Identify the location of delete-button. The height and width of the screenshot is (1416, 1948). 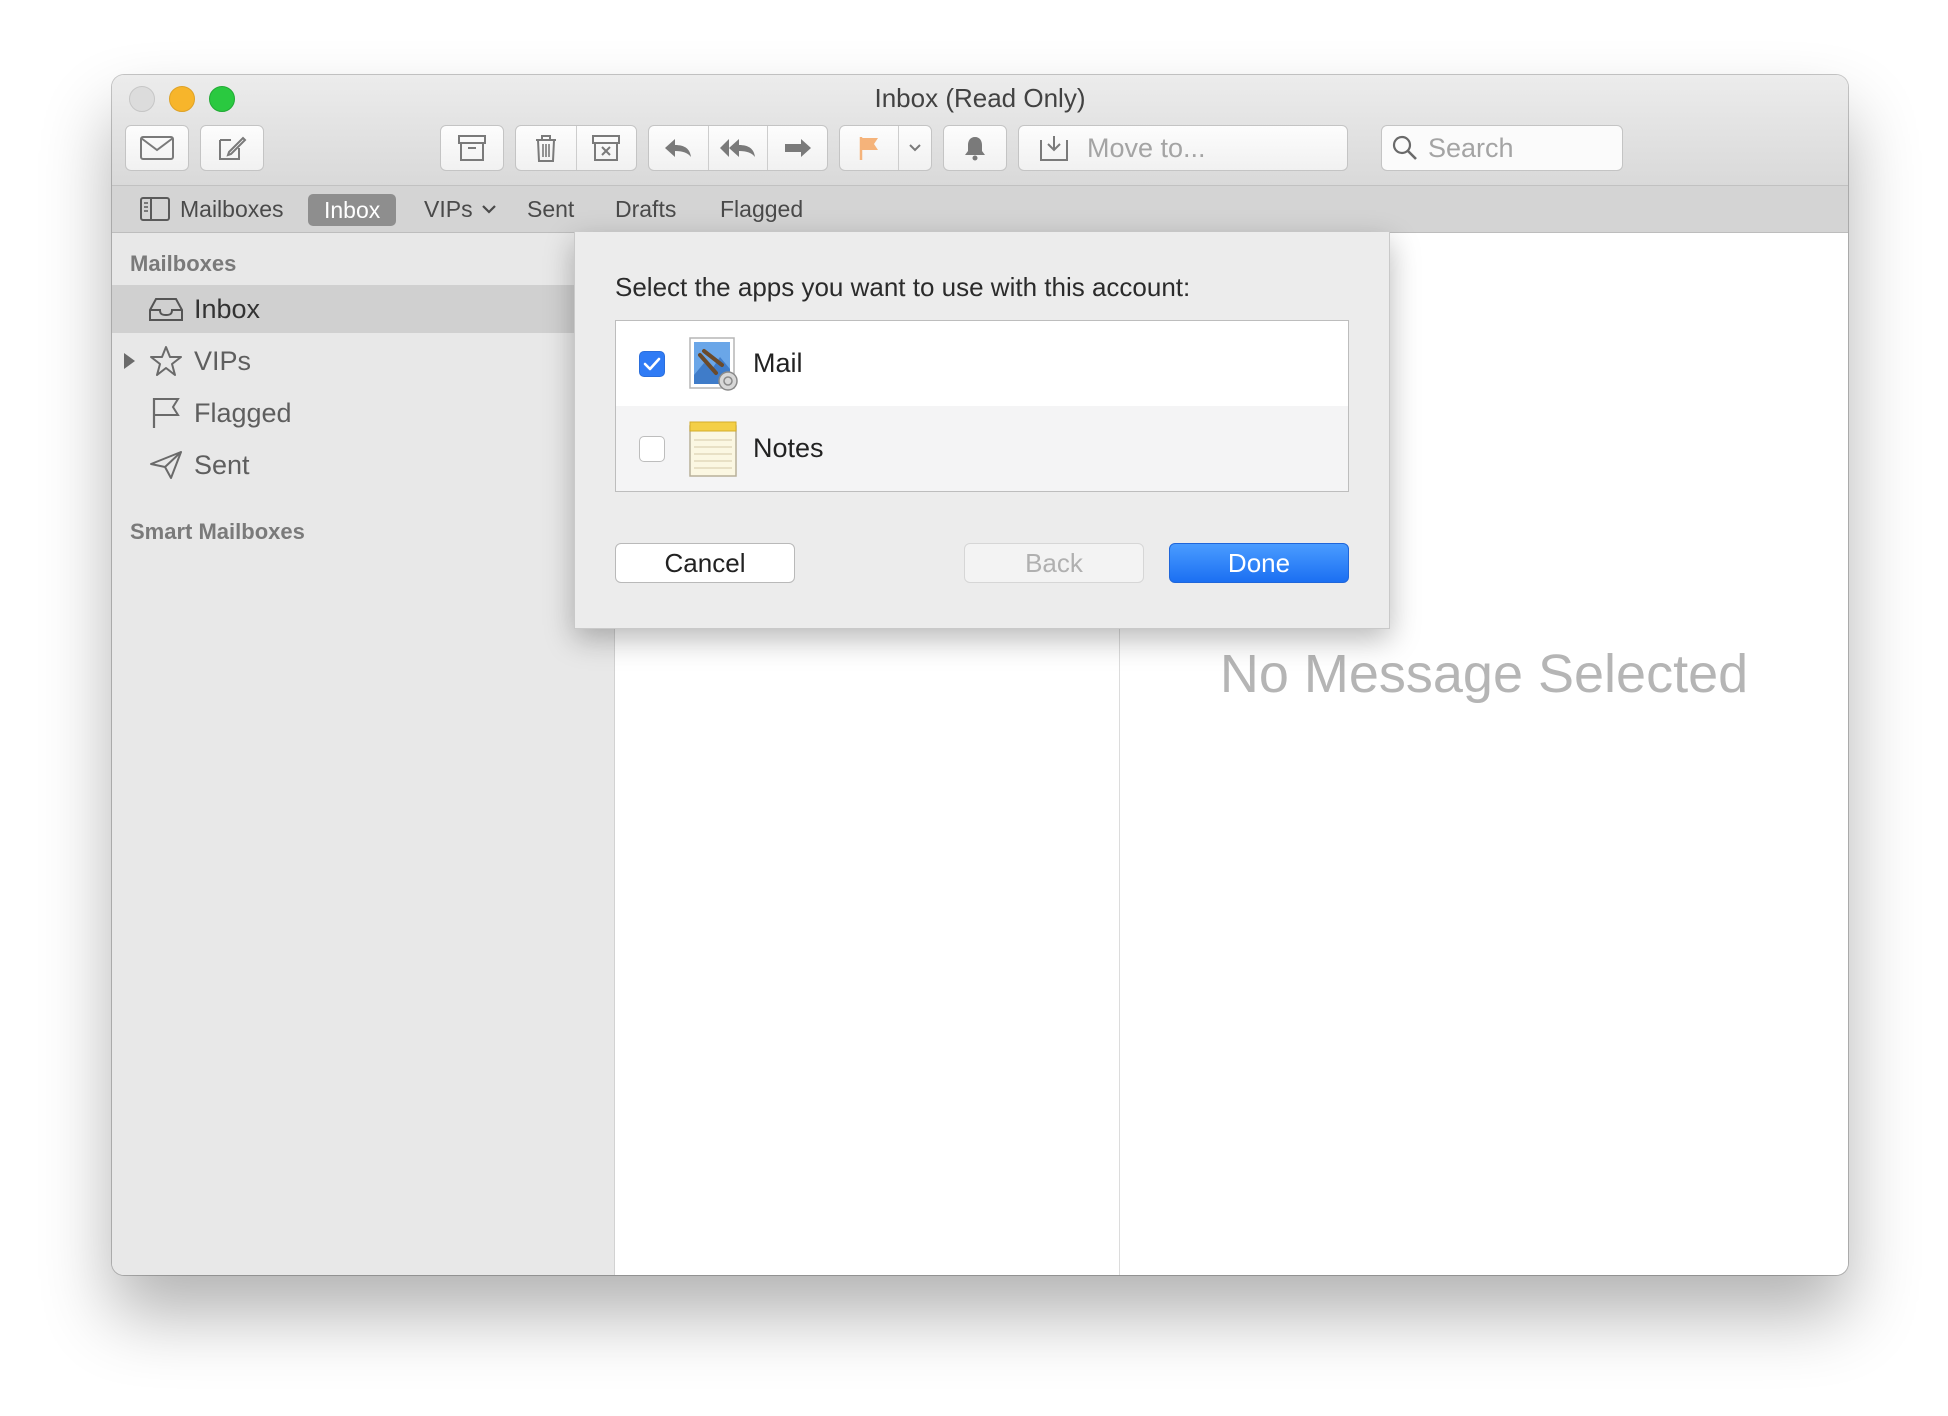
(546, 148).